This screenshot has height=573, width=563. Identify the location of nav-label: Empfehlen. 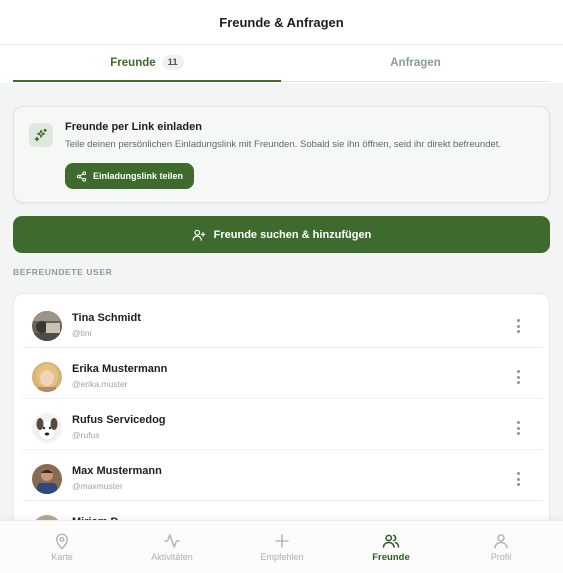
(282, 557).